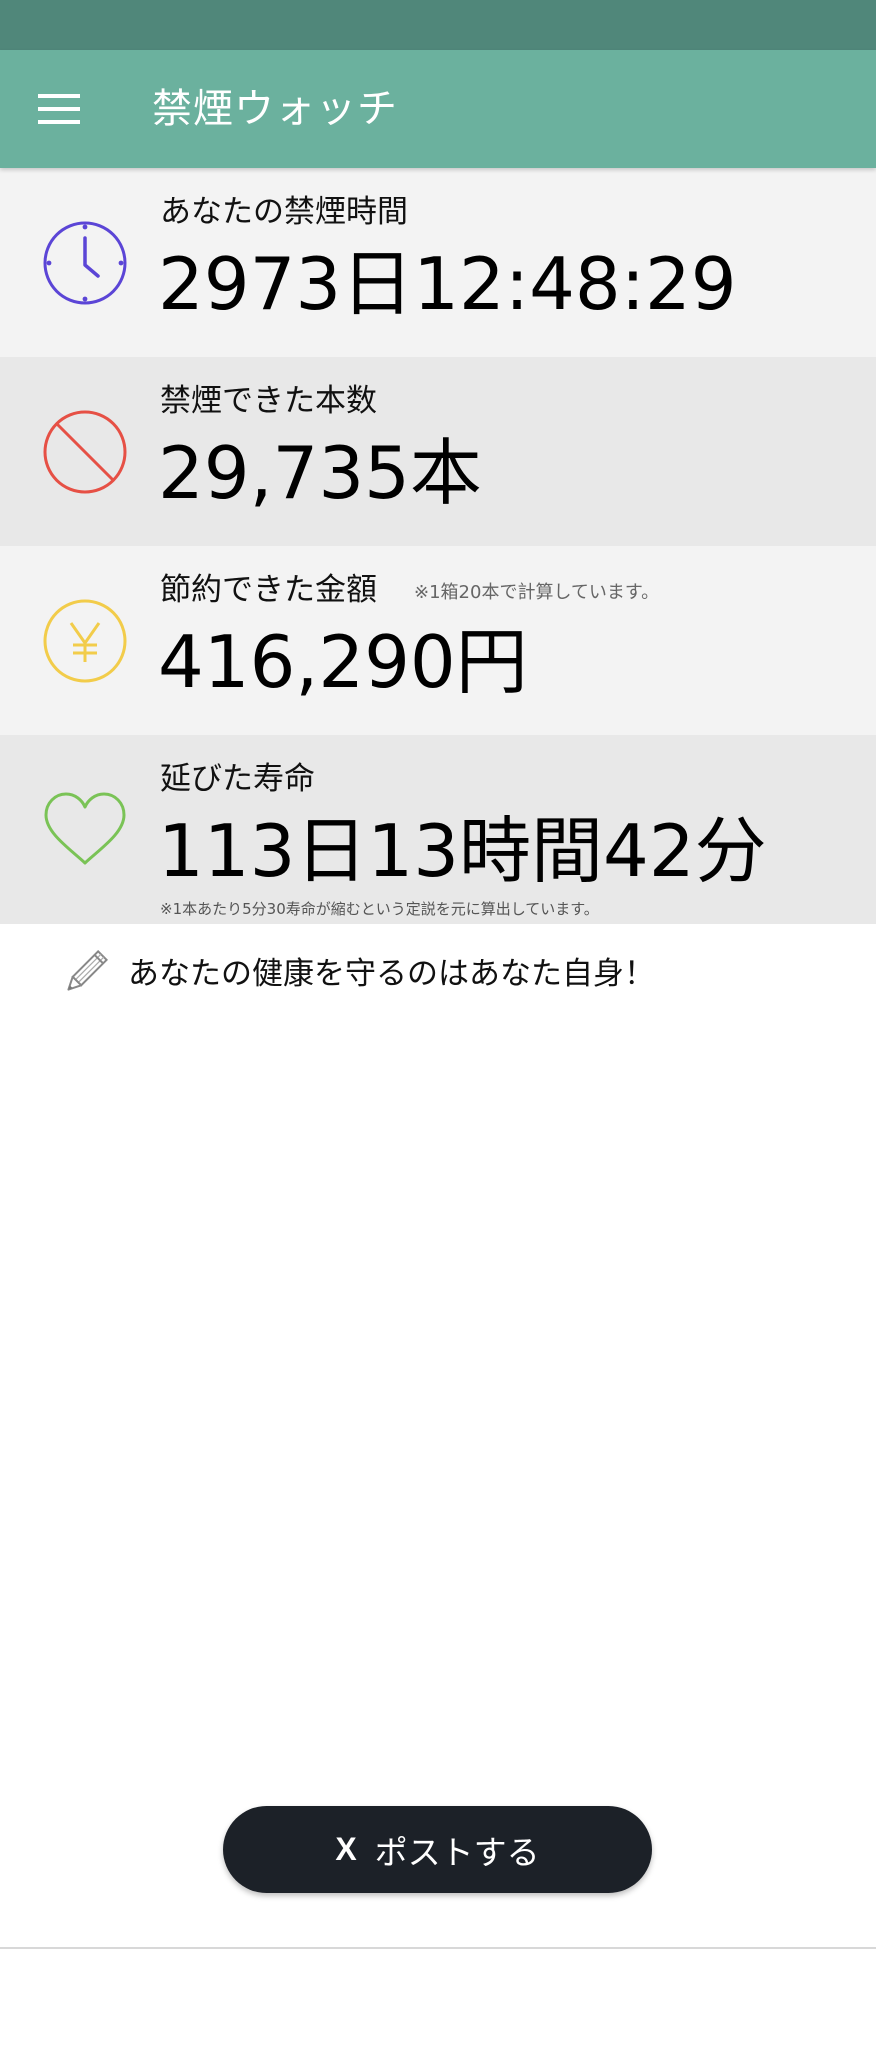 The height and width of the screenshot is (2048, 876). I want to click on quit-time-card: あなたの禁煙時間 2973日12:48:29, so click(438, 262).